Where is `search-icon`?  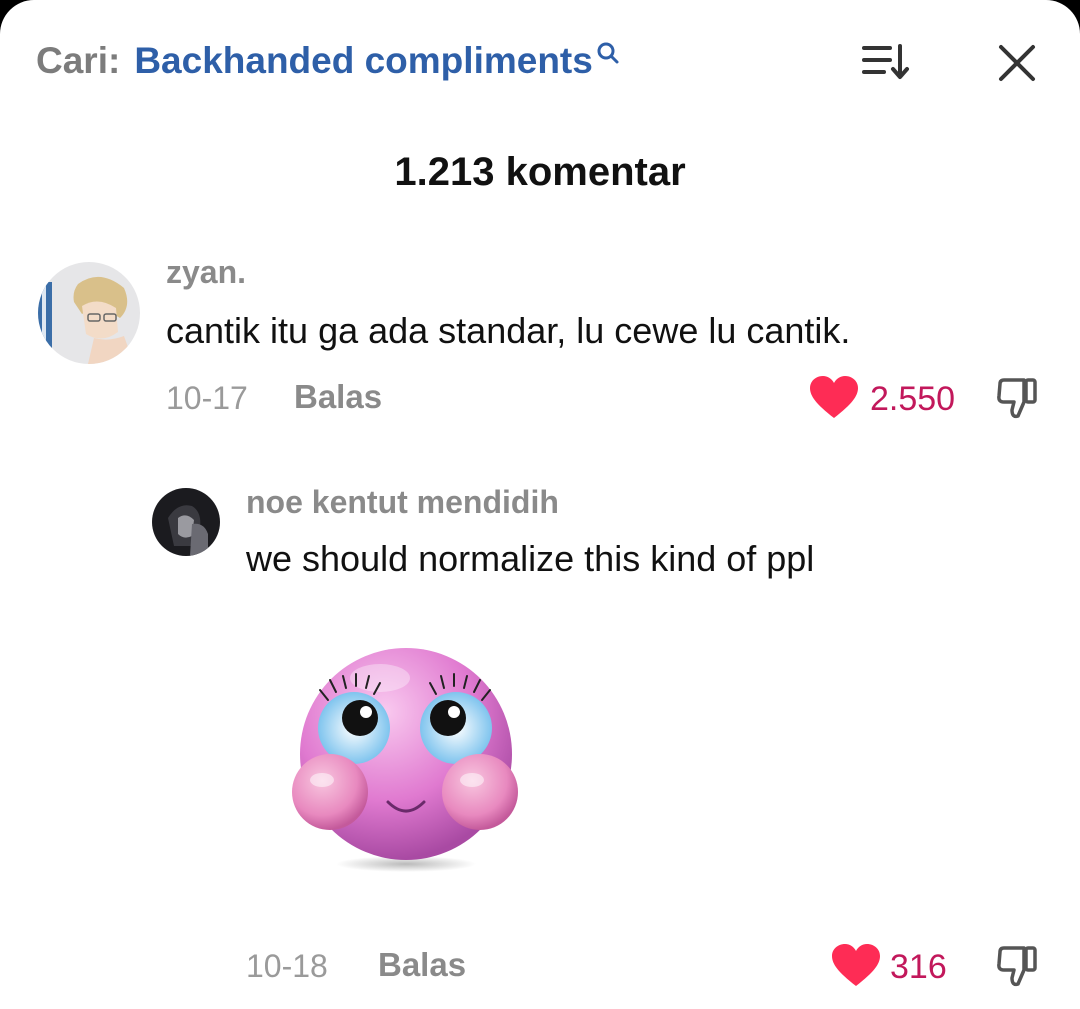 search-icon is located at coordinates (608, 53).